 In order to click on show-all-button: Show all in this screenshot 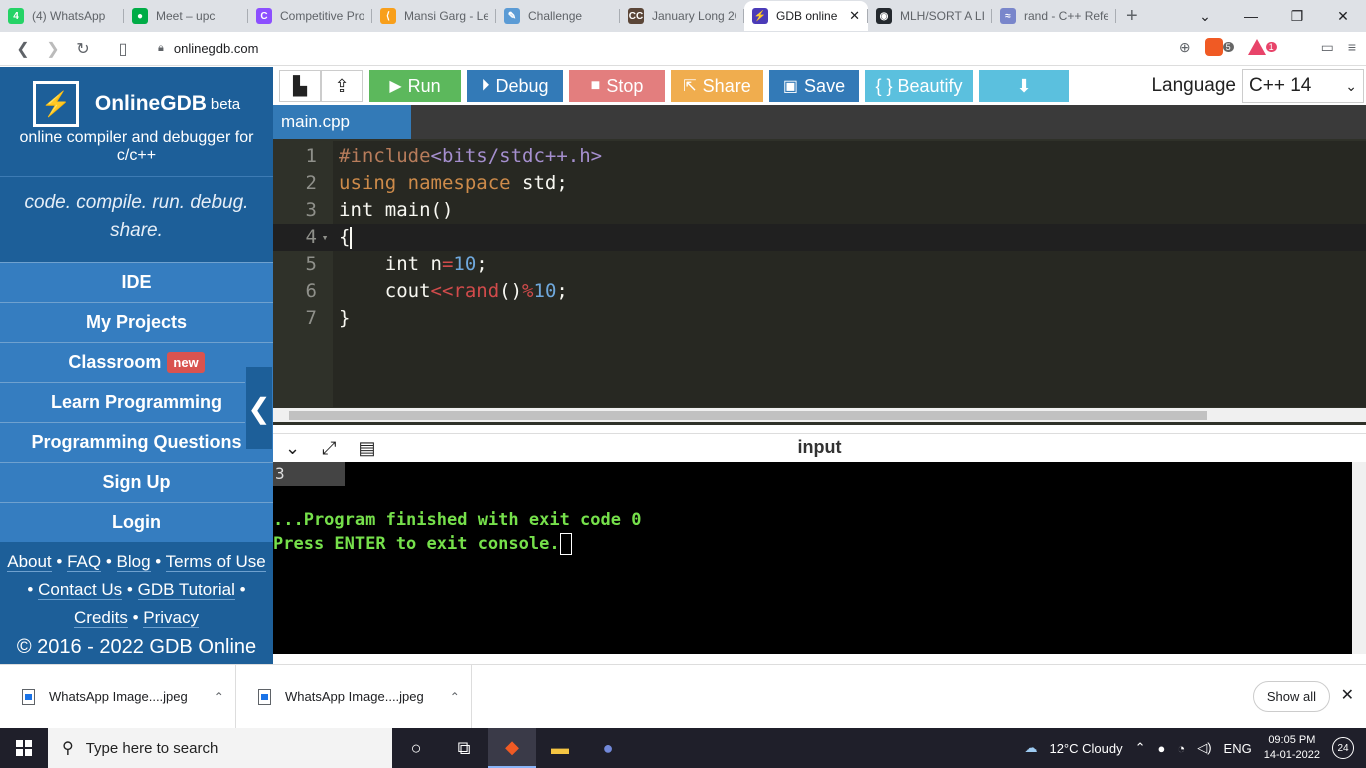, I will do `click(1291, 696)`.